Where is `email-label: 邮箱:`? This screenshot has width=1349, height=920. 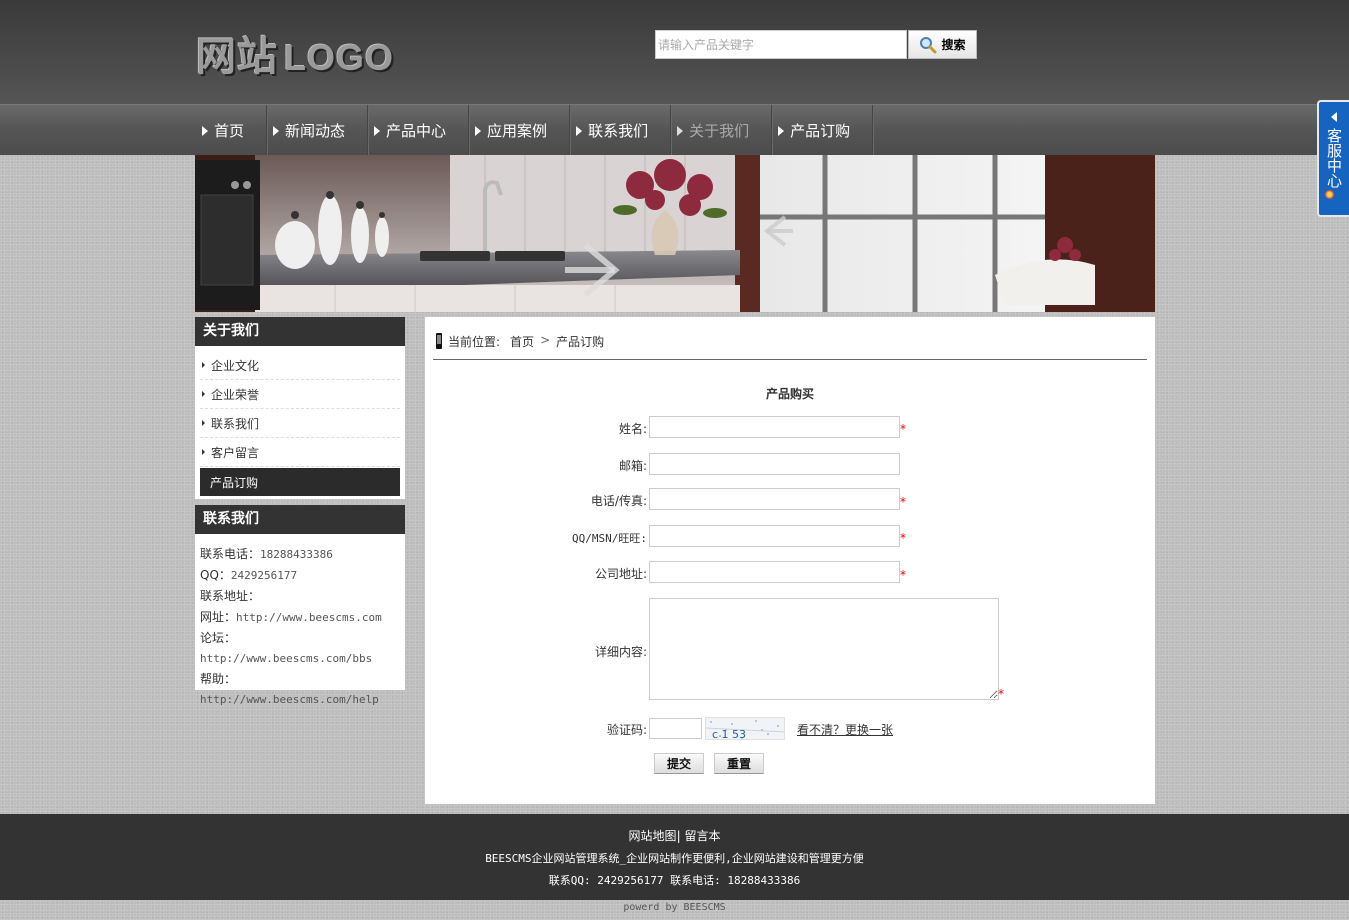 email-label: 邮箱: is located at coordinates (632, 466).